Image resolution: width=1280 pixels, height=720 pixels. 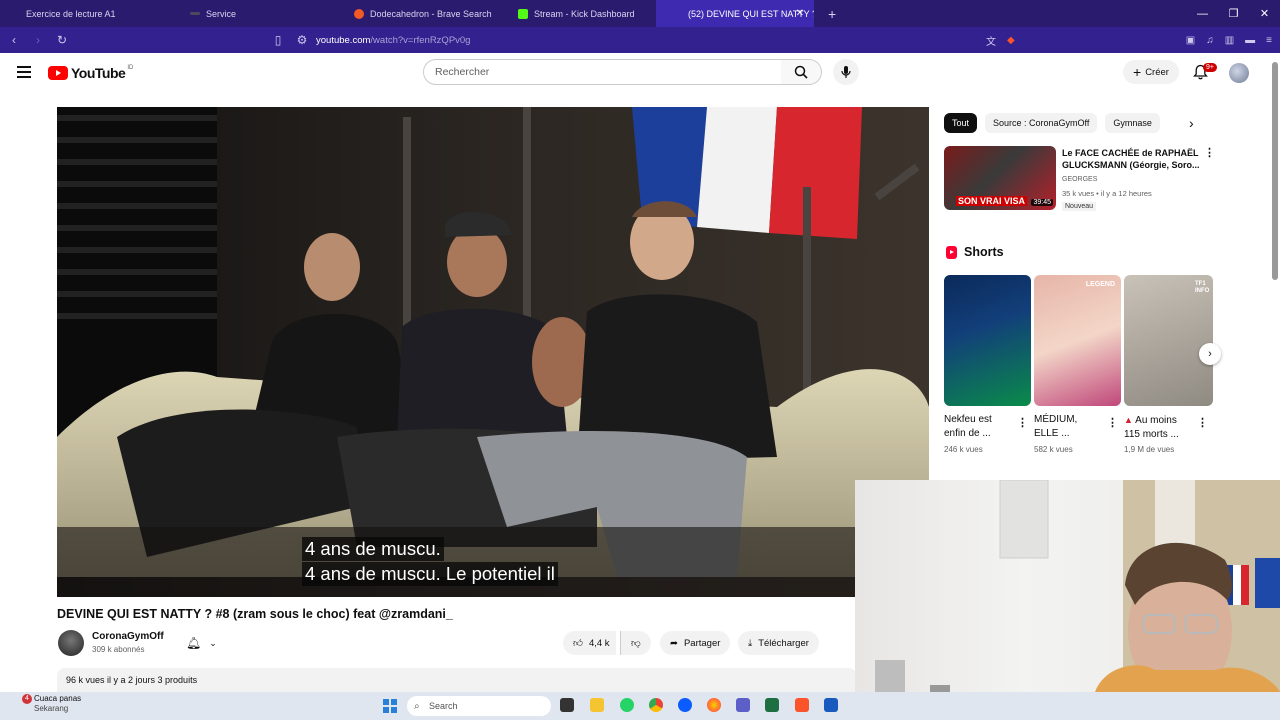 I want to click on short-thumbnail: TF1 INFO, so click(x=1168, y=340).